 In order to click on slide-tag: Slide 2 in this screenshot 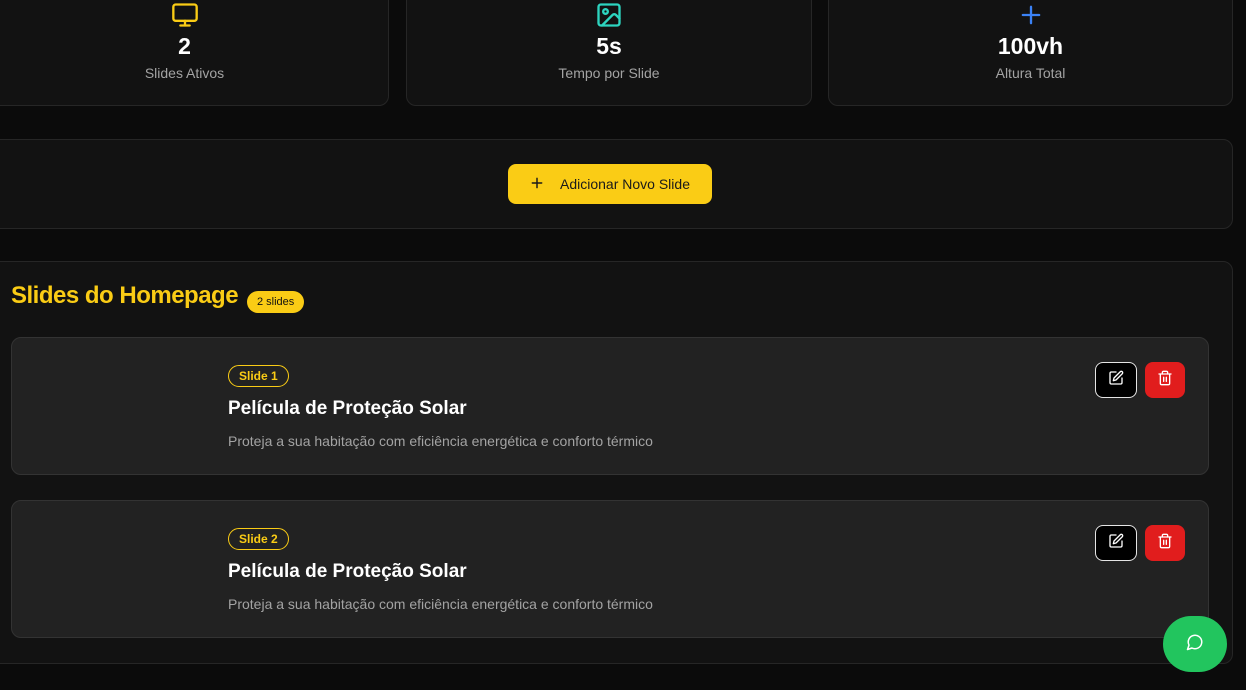, I will do `click(258, 539)`.